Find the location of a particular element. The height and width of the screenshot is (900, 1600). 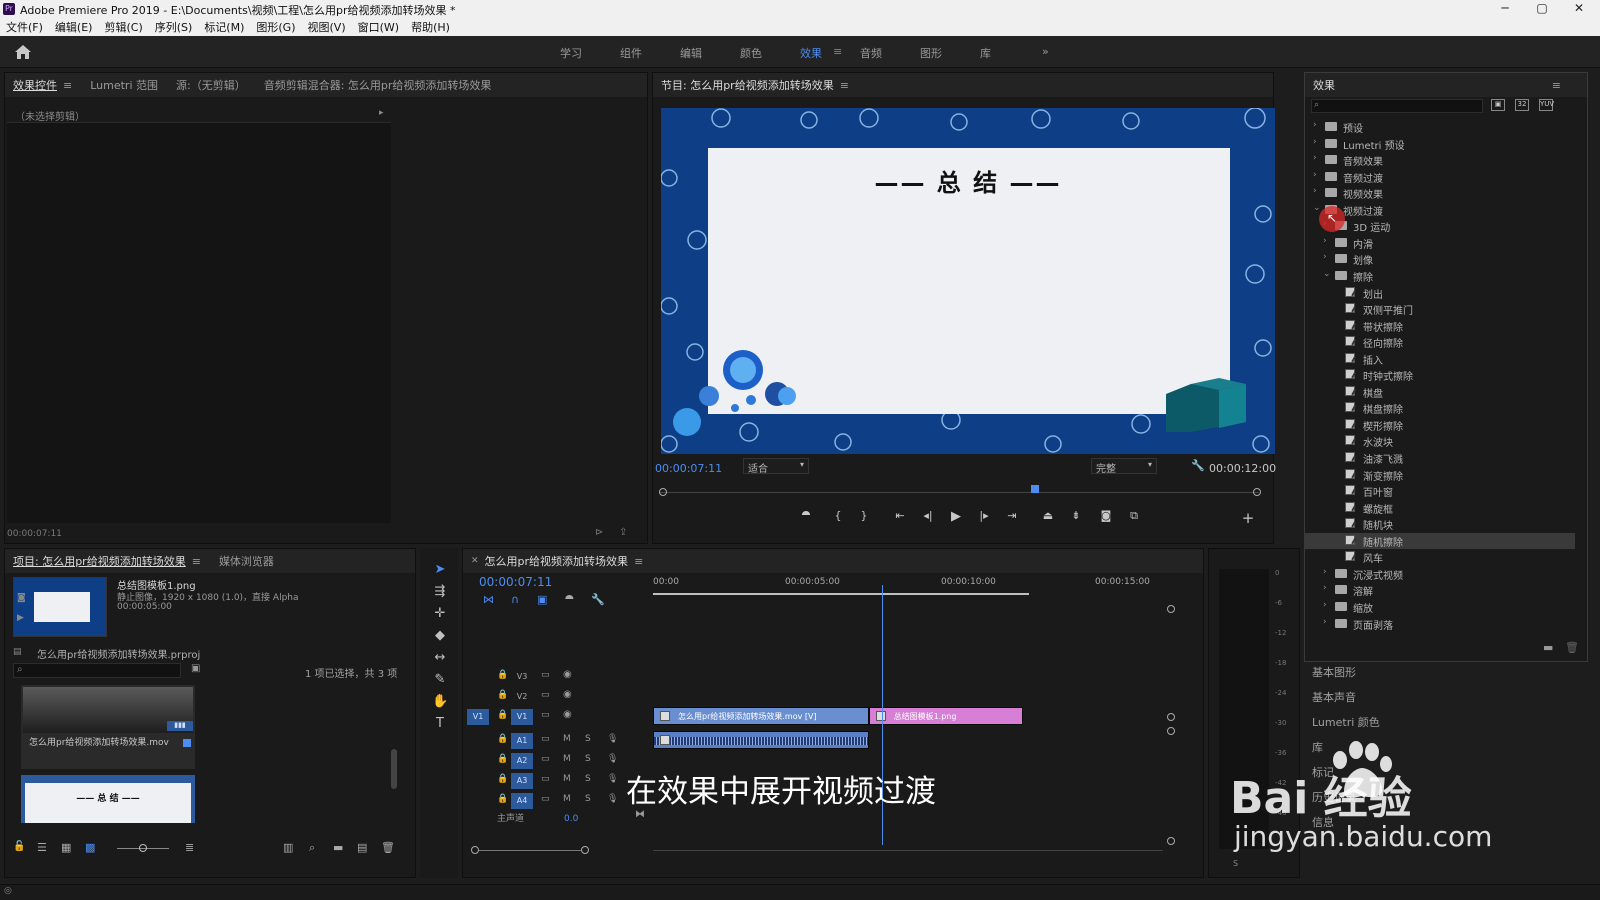

project-scrollbar is located at coordinates (394, 769).